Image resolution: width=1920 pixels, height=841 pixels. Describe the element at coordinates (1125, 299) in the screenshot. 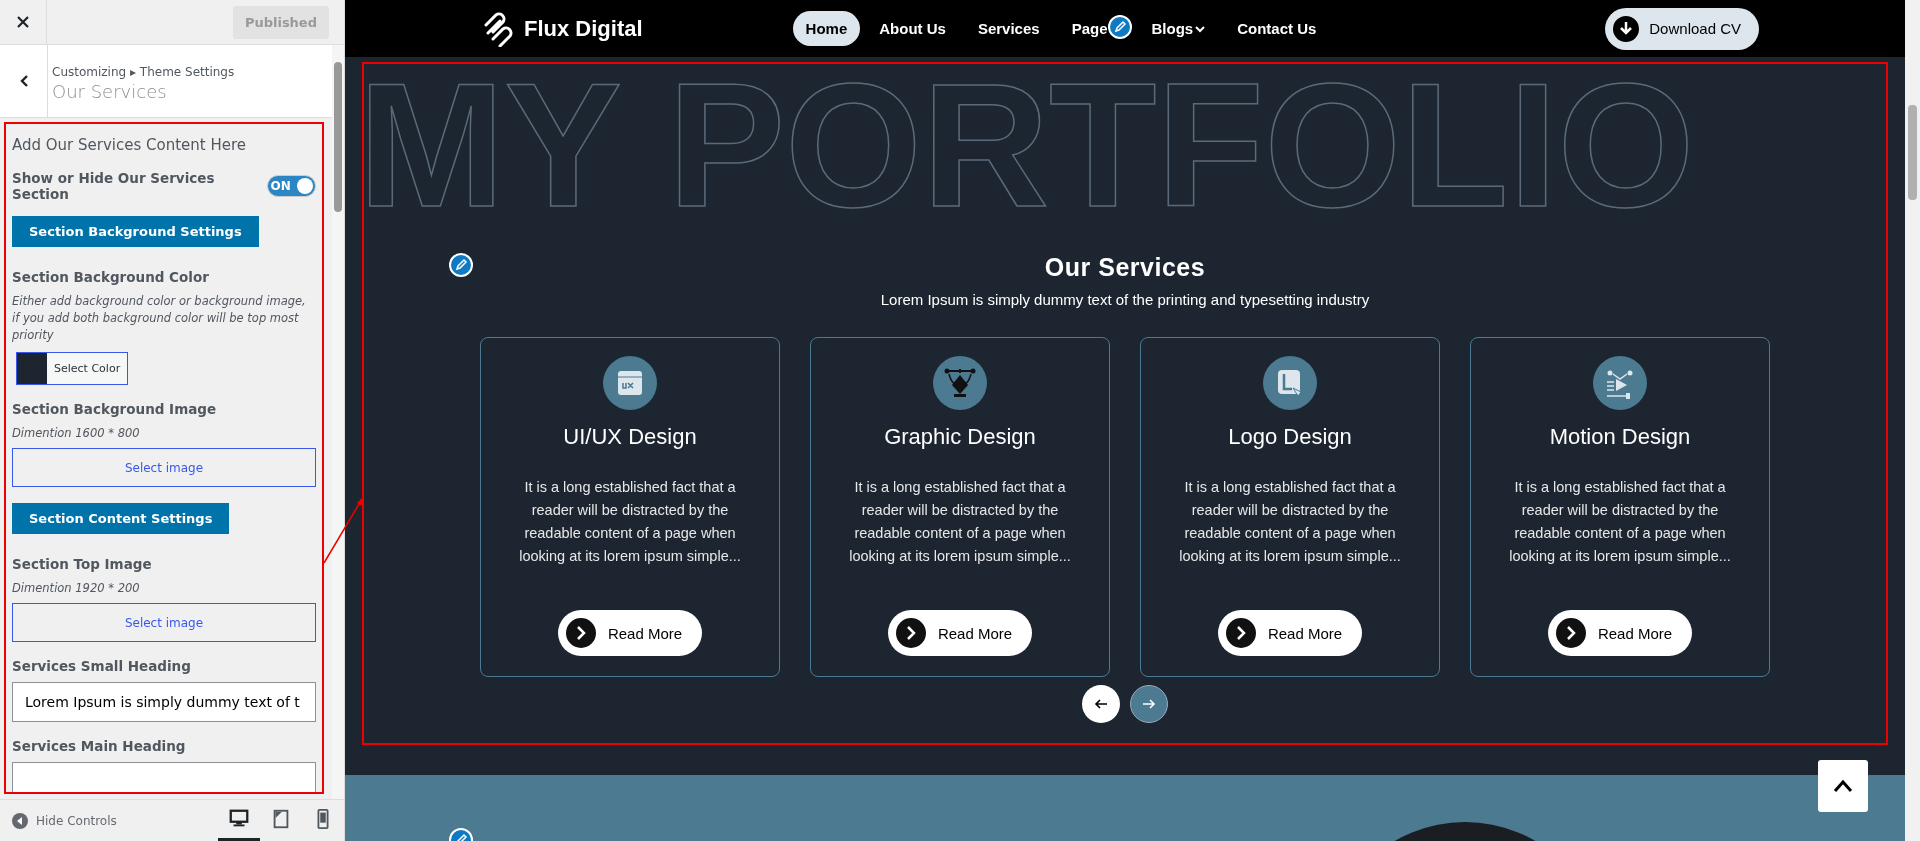

I see `section-subtitle: Lorem Ipsum is simply dummy text of the printing and typesetting industry` at that location.